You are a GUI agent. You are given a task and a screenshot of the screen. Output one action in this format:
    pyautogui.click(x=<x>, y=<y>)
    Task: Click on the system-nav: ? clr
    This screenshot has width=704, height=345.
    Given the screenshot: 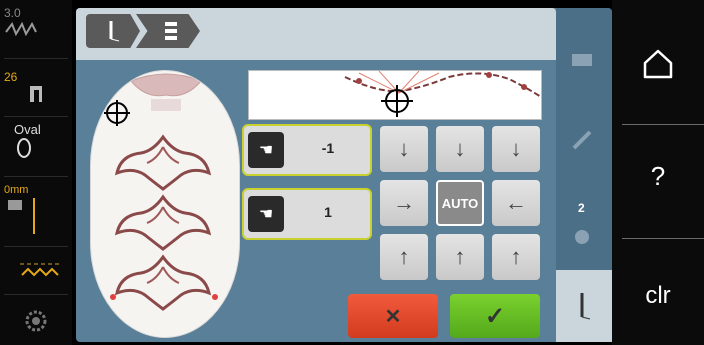 What is the action you would take?
    pyautogui.click(x=658, y=172)
    